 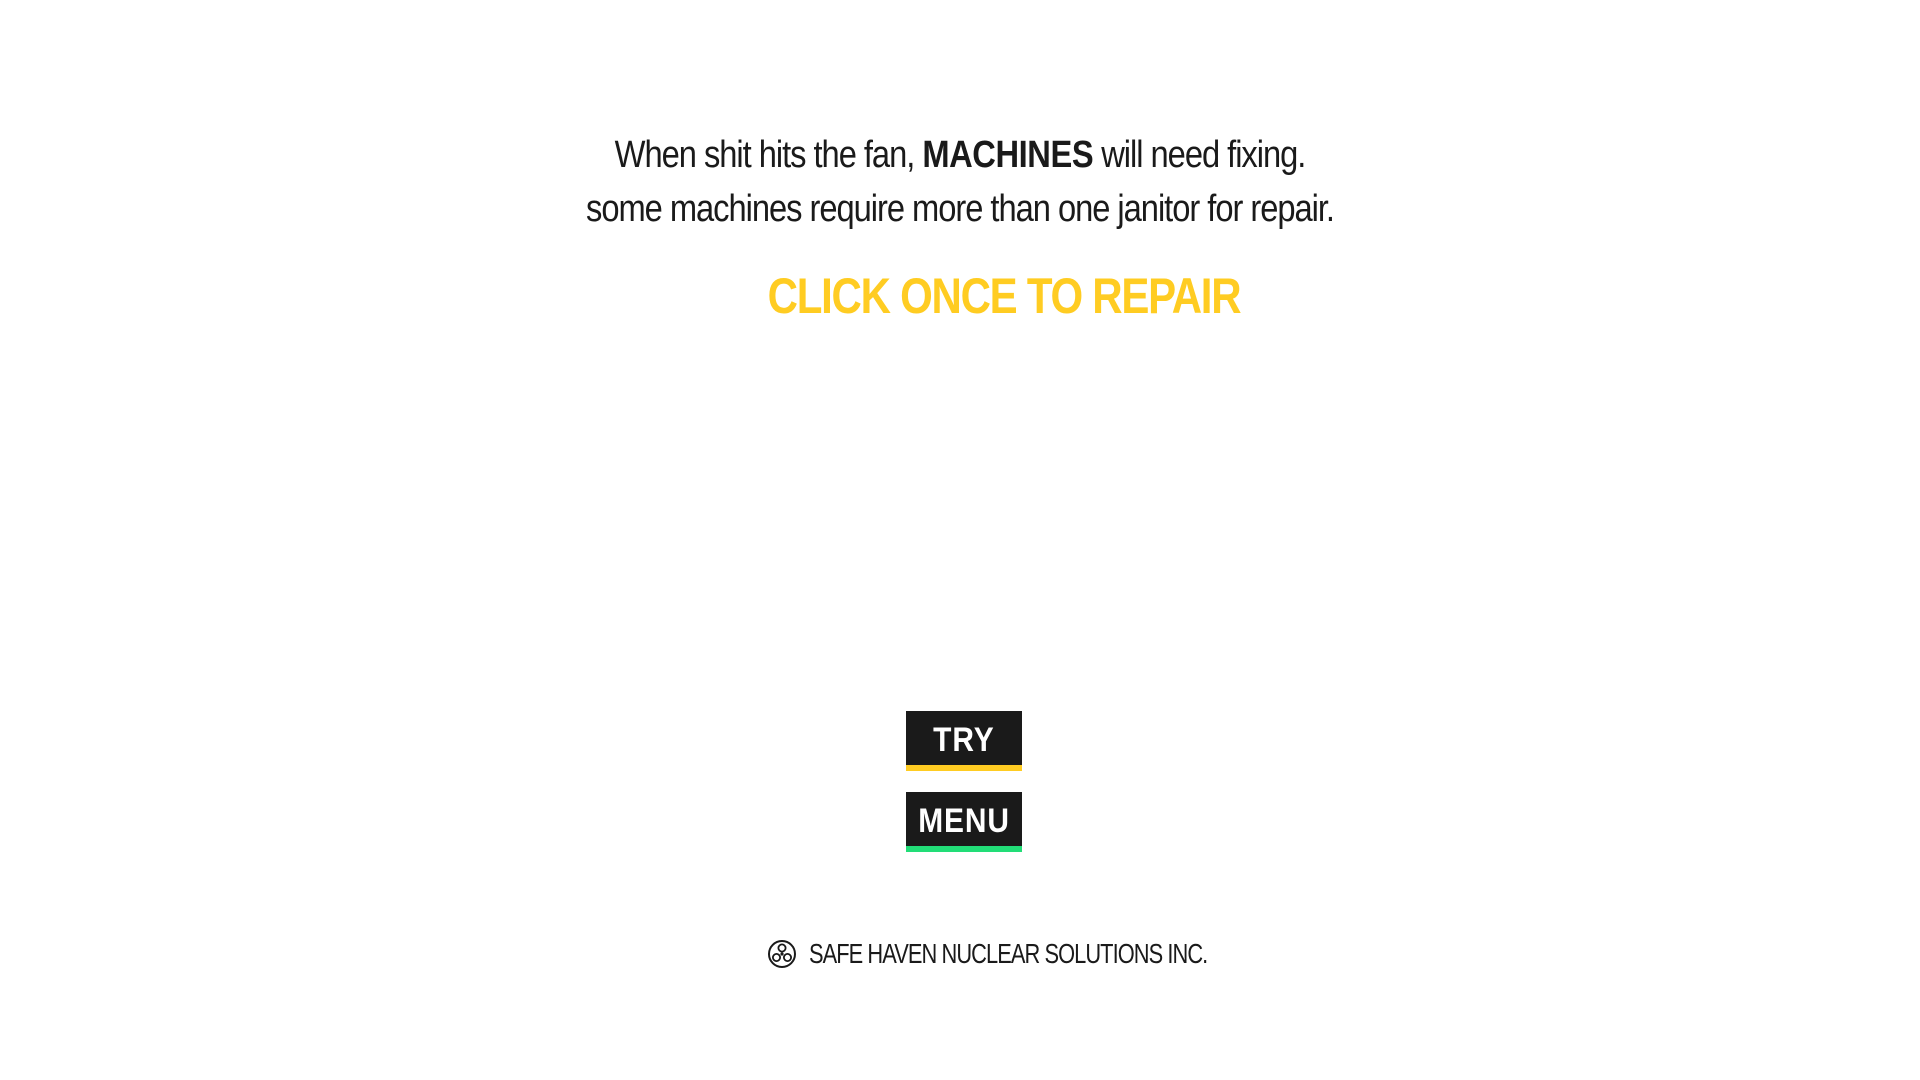 I want to click on menu-button-label: MENU, so click(x=964, y=820).